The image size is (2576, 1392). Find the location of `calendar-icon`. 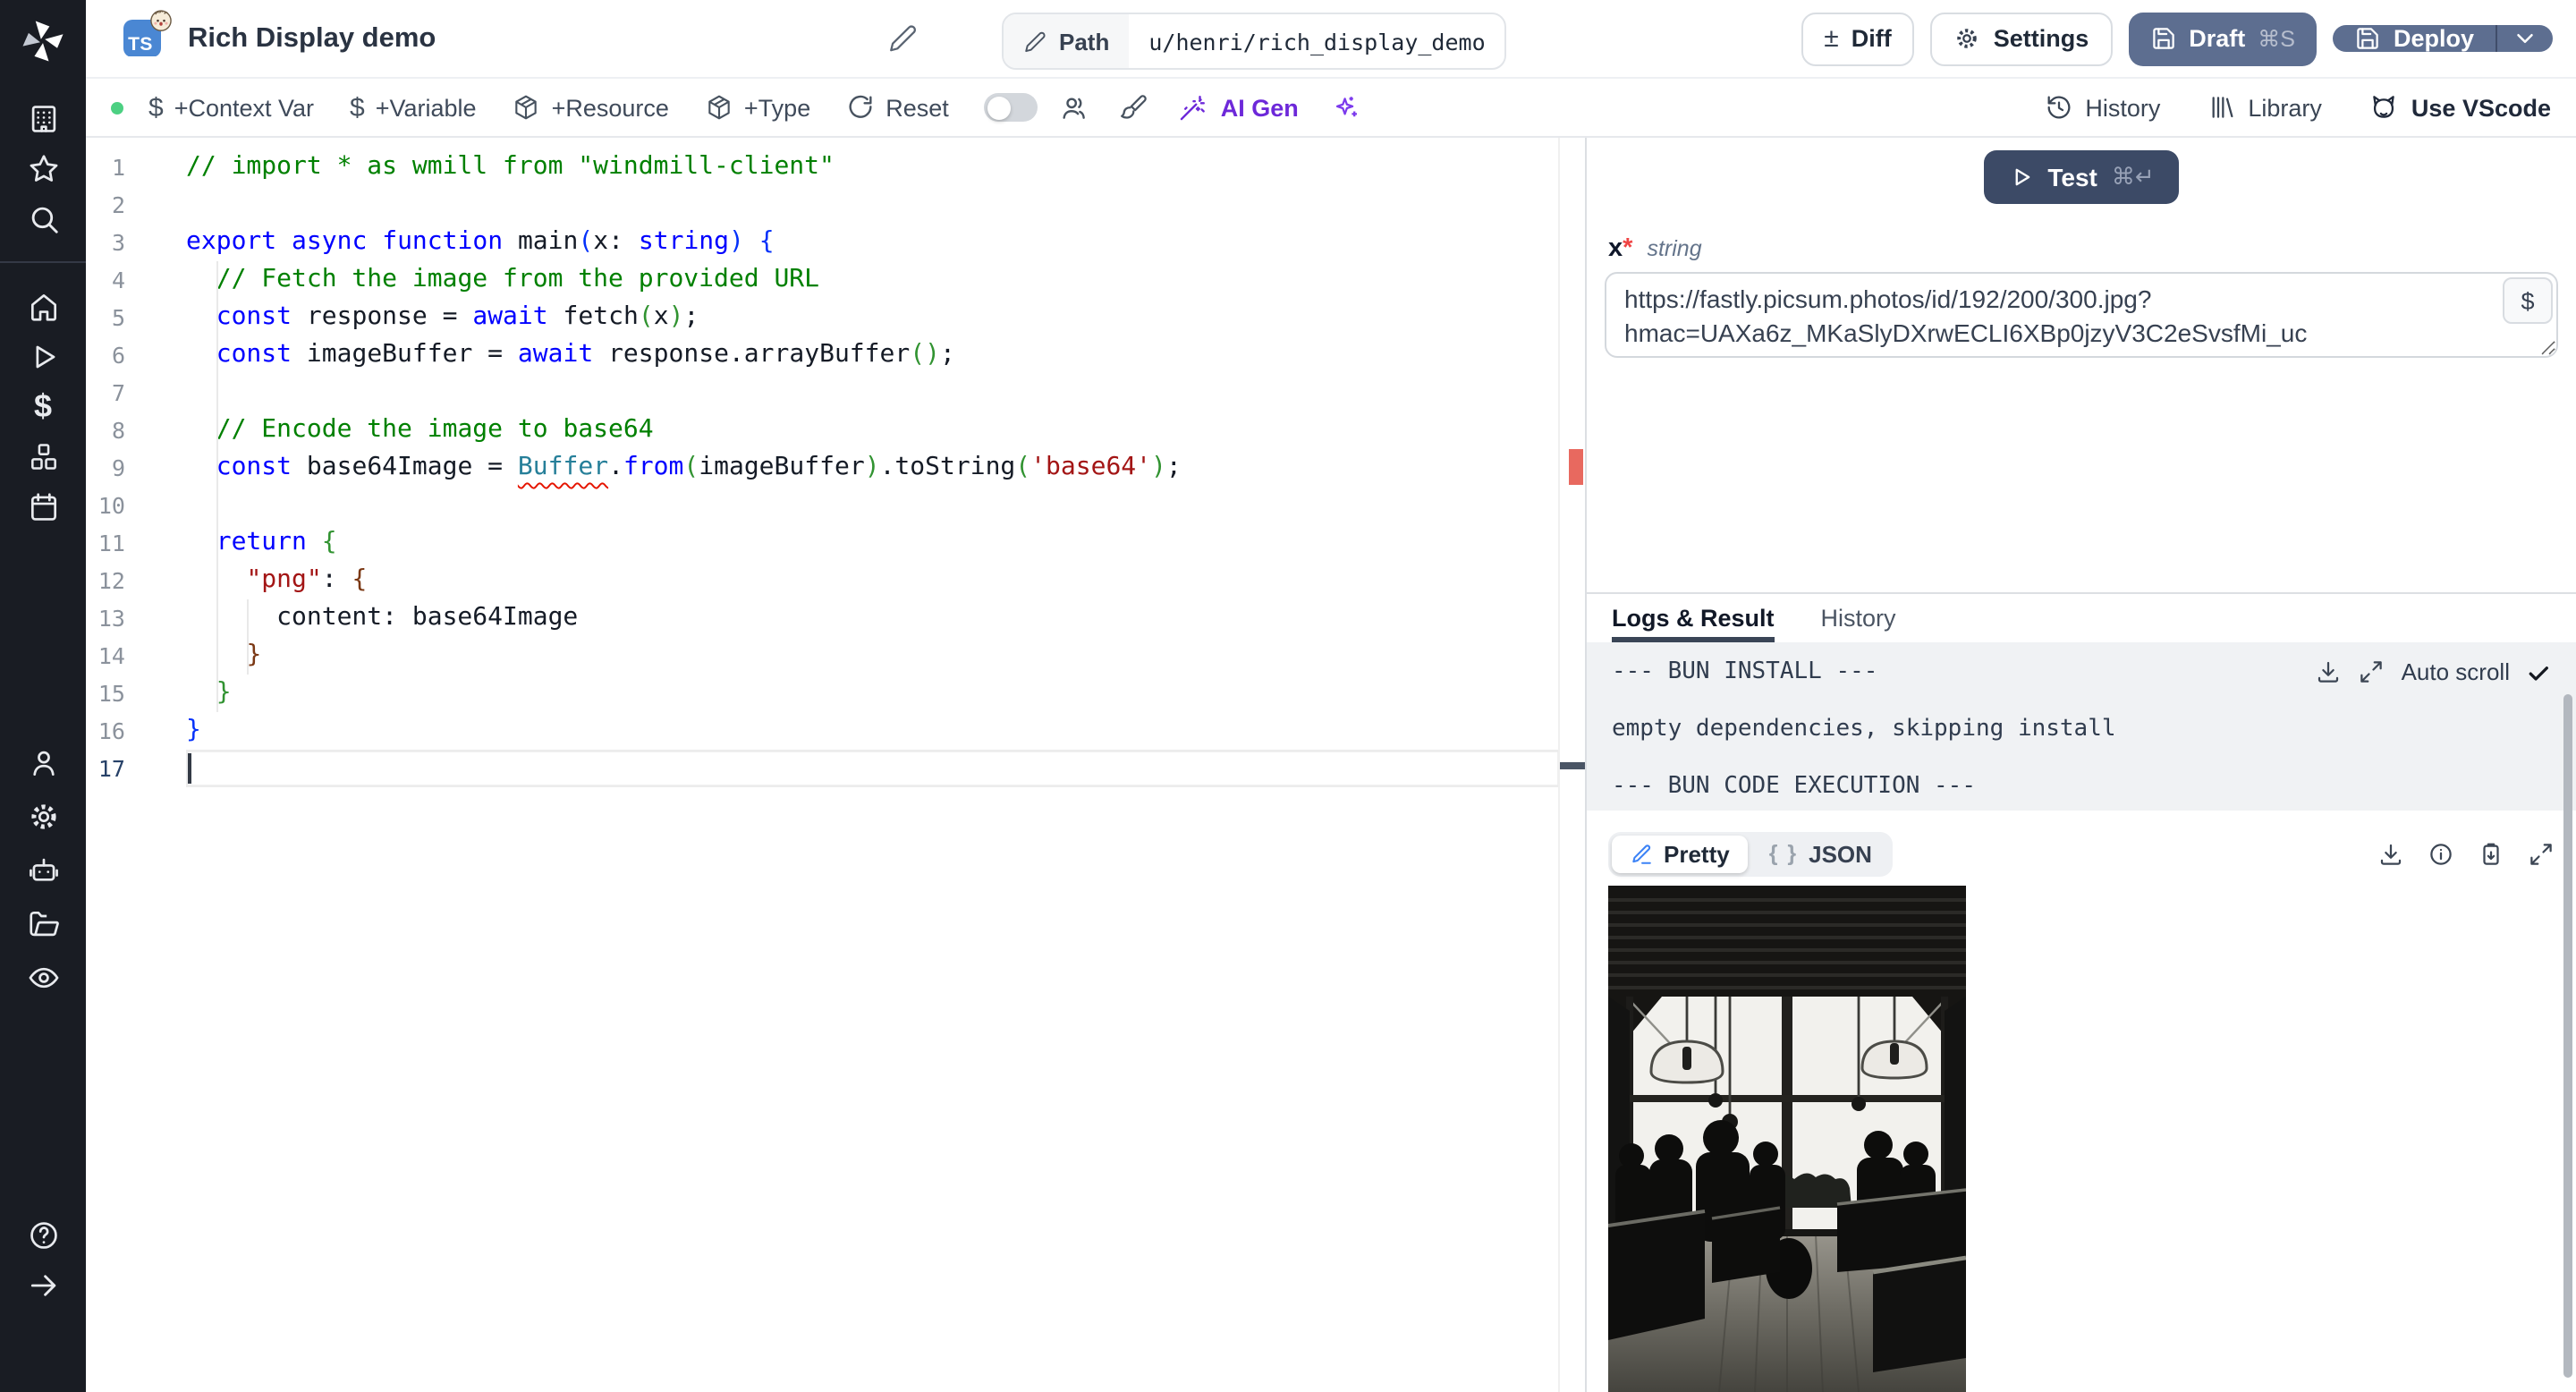

calendar-icon is located at coordinates (43, 506).